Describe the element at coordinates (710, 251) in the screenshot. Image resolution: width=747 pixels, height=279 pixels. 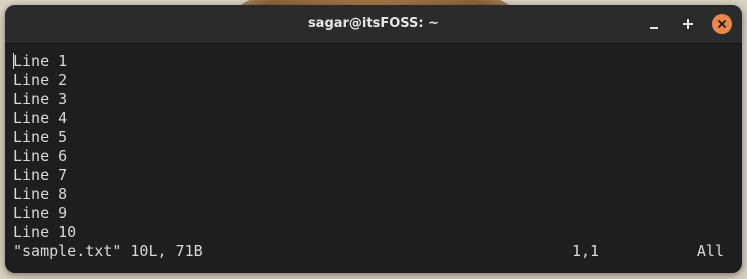
I see `scroll-indicator: All` at that location.